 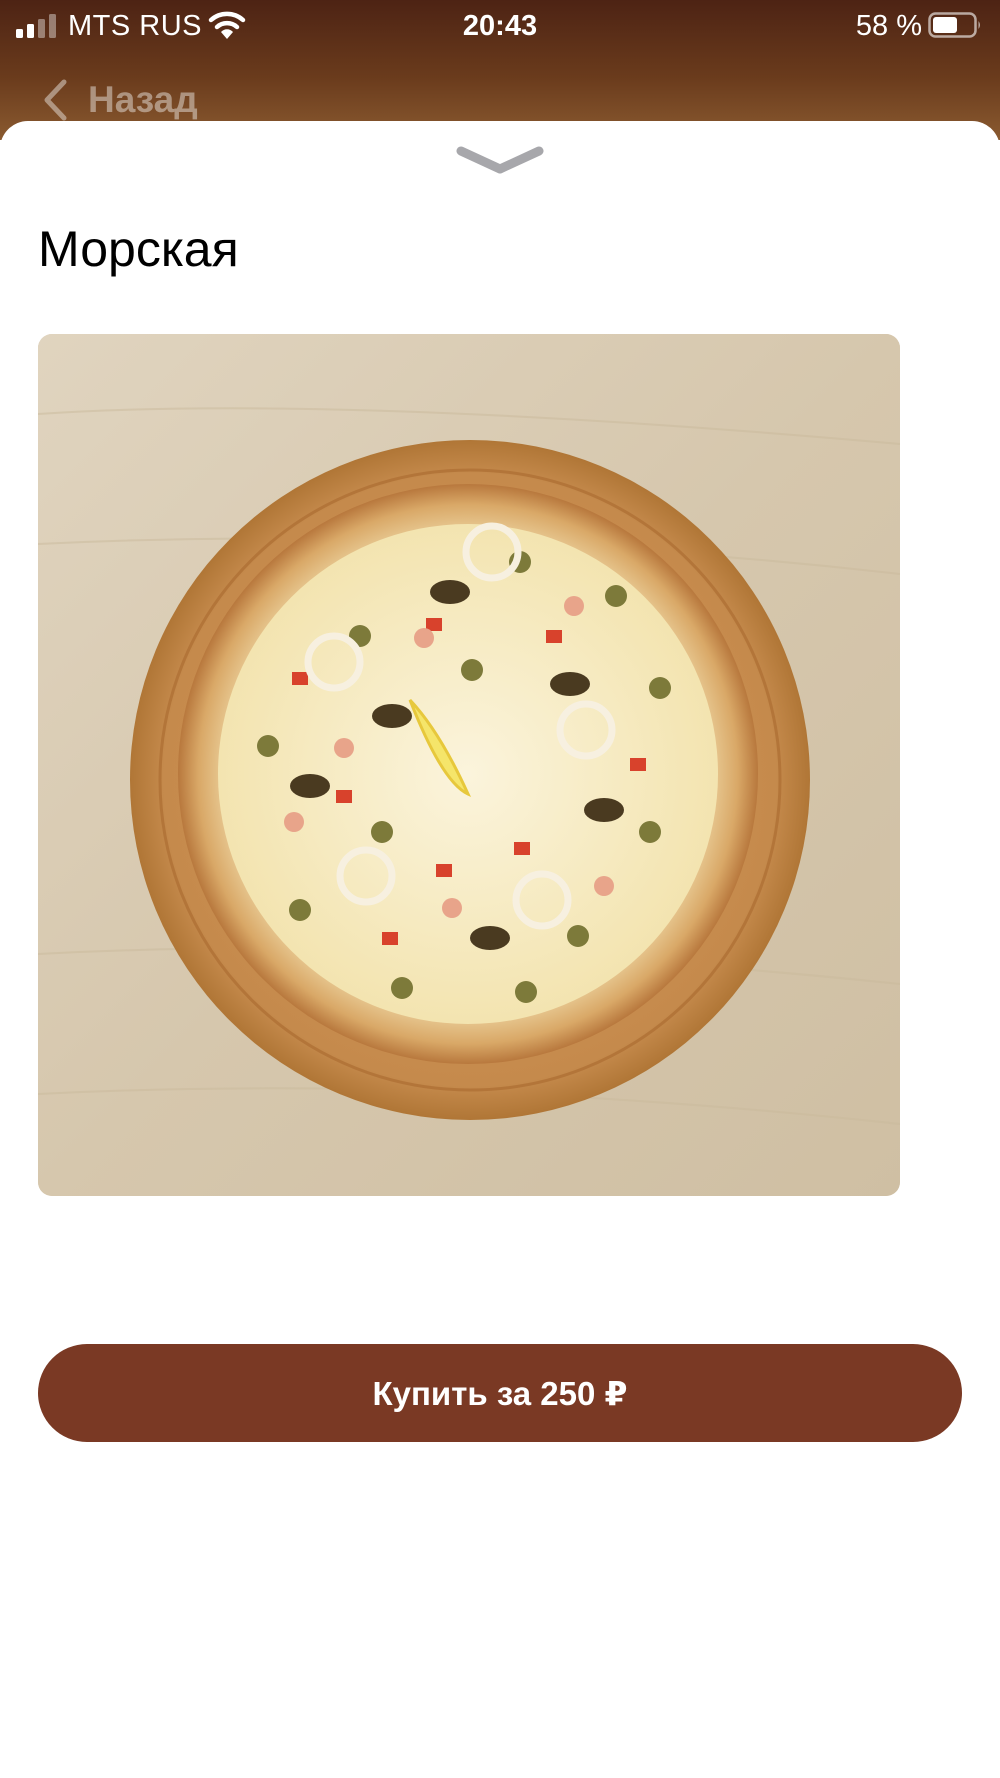 I want to click on status-time: 20:43, so click(x=500, y=26).